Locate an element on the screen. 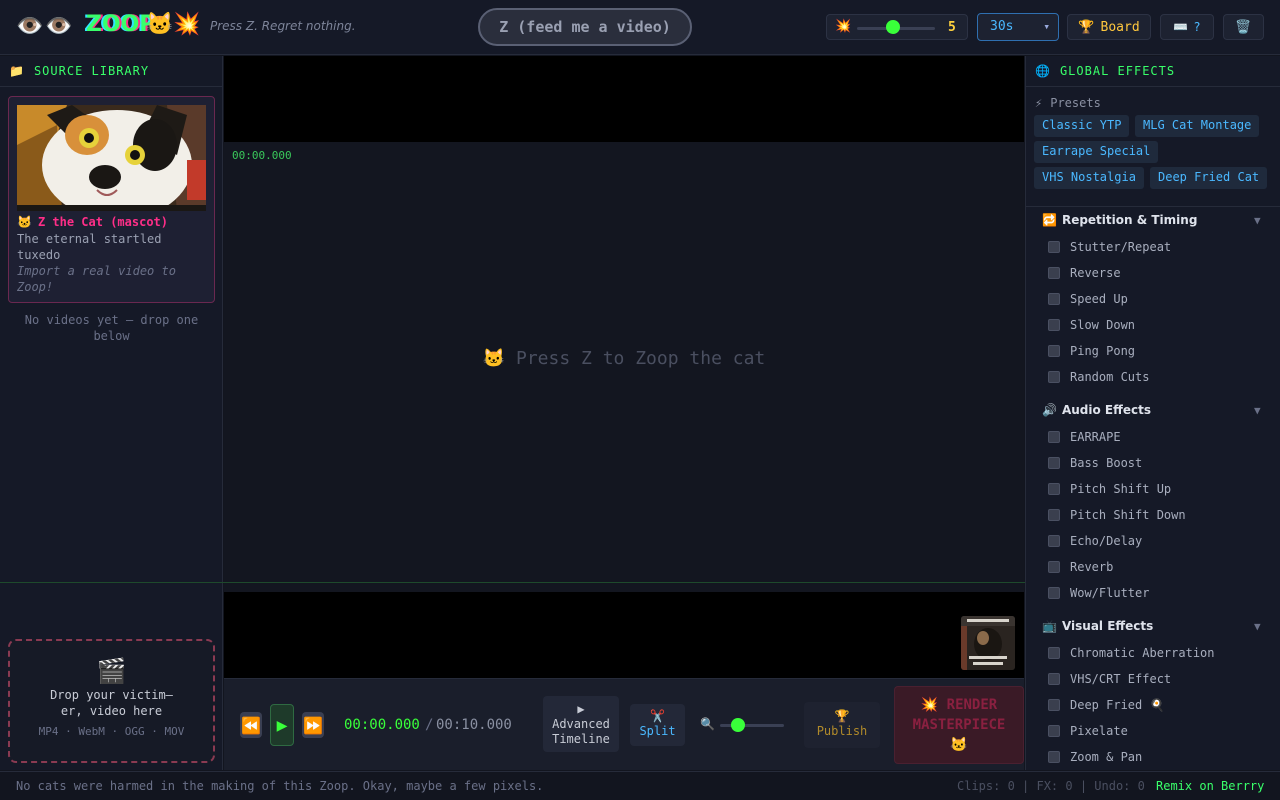  fx-chromatic-aberration: Chromatic Aberration is located at coordinates (1131, 653).